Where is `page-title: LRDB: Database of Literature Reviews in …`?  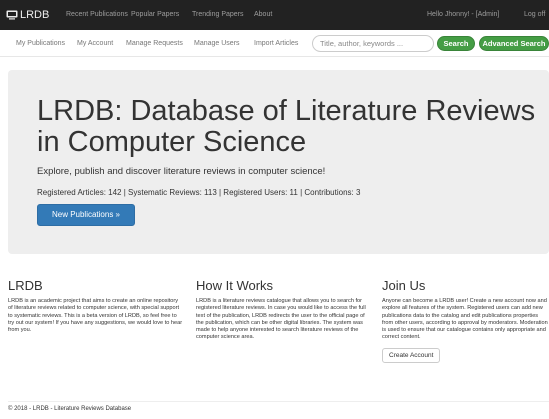 page-title: LRDB: Database of Literature Reviews in … is located at coordinates (286, 126).